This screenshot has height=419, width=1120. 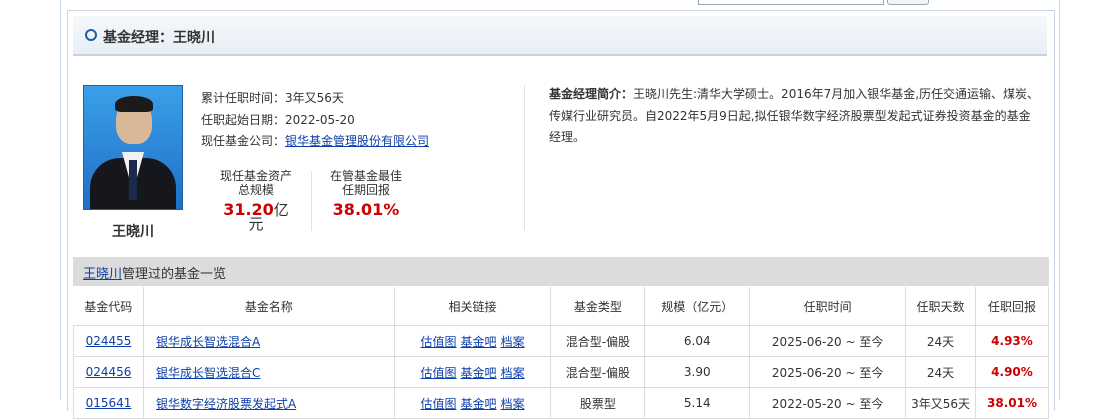 What do you see at coordinates (940, 403) in the screenshot?
I see `tenure-days: 3年又56天` at bounding box center [940, 403].